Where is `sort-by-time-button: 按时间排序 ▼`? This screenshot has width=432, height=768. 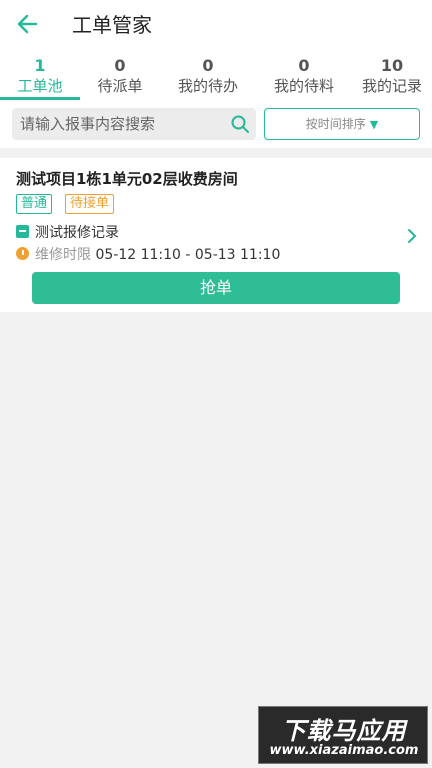 sort-by-time-button: 按时间排序 ▼ is located at coordinates (342, 124).